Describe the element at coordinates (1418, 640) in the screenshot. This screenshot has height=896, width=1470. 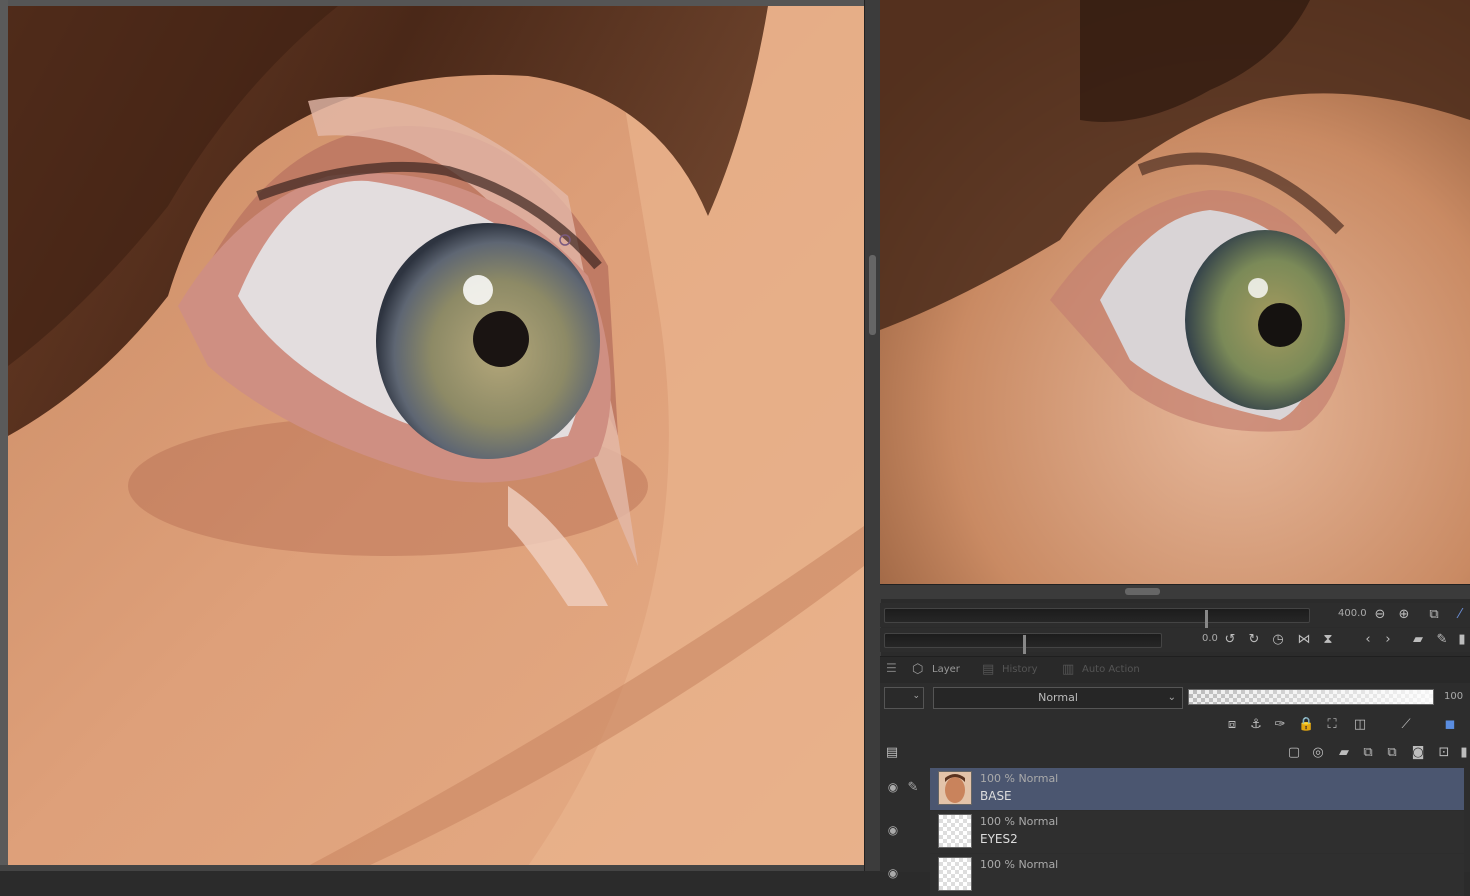
I see `open-folder-icon: ▰` at that location.